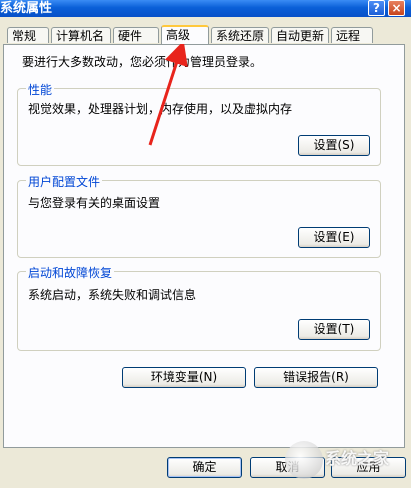 This screenshot has height=488, width=411. Describe the element at coordinates (81, 35) in the screenshot. I see `tab-computer-name: 计算机名` at that location.